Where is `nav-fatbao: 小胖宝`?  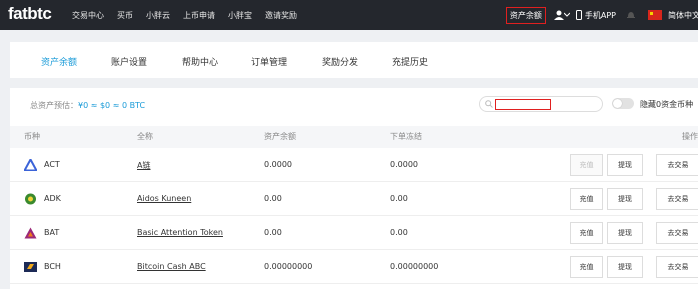
nav-fatbao: 小胖宝 is located at coordinates (240, 15).